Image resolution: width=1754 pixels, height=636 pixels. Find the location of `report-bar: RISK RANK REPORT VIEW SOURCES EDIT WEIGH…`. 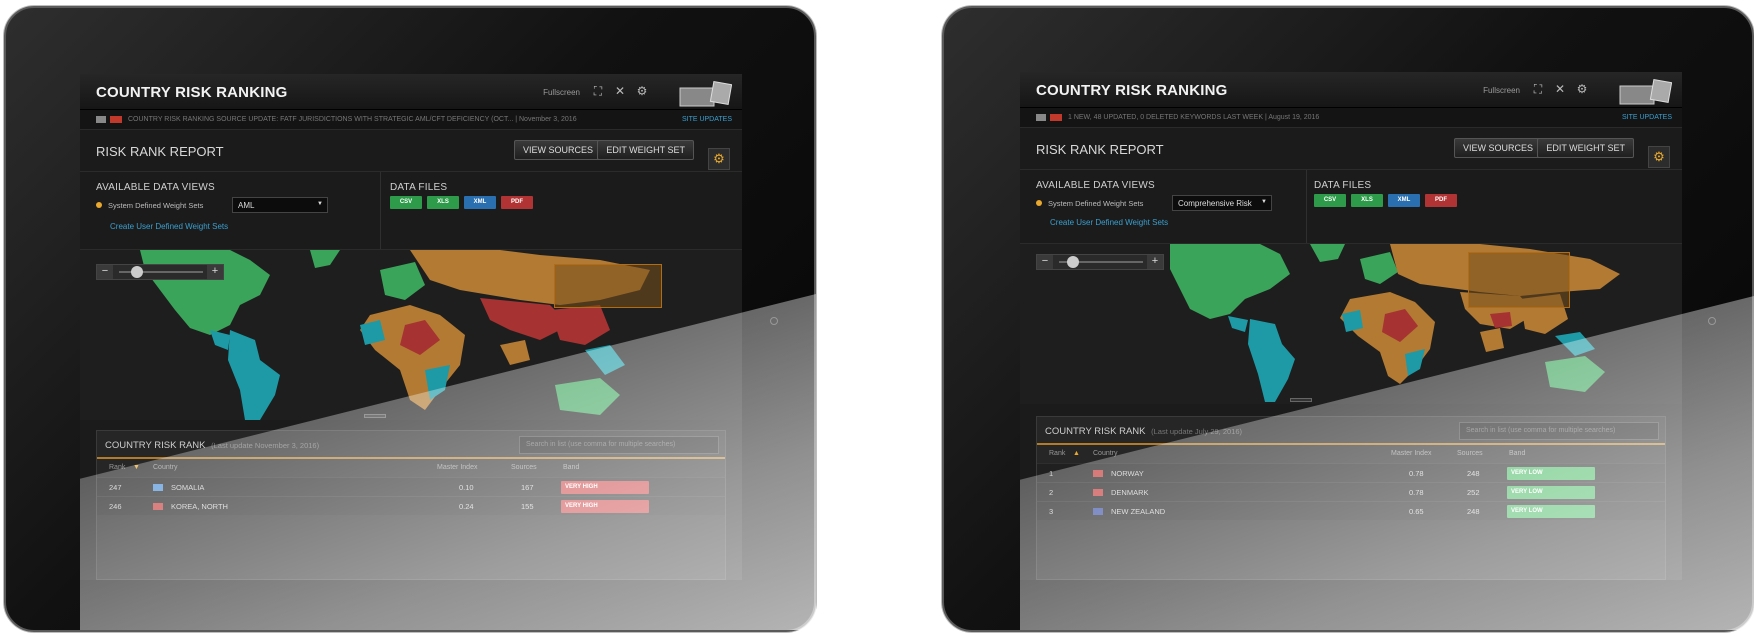

report-bar: RISK RANK REPORT VIEW SOURCES EDIT WEIGH… is located at coordinates (1351, 149).